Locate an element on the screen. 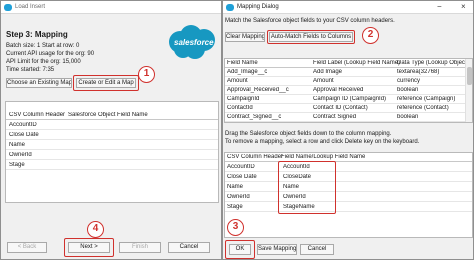 The image size is (474, 260). wizard-titlebar: Load Insert is located at coordinates (111, 7).